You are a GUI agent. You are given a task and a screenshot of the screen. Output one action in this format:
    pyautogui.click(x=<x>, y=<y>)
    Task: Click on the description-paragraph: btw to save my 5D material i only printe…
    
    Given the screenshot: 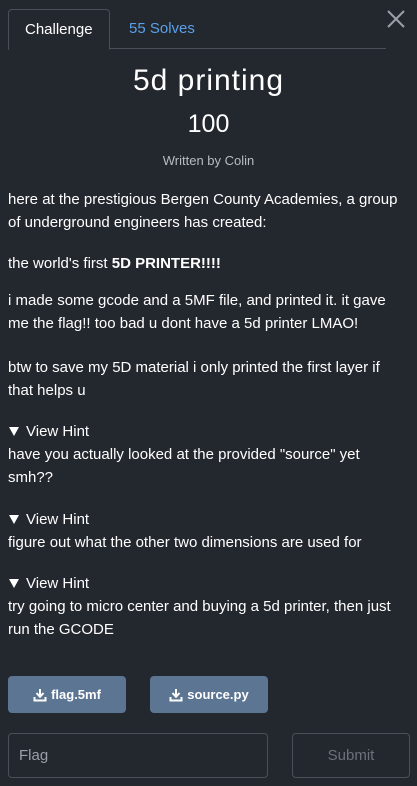 What is the action you would take?
    pyautogui.click(x=194, y=379)
    